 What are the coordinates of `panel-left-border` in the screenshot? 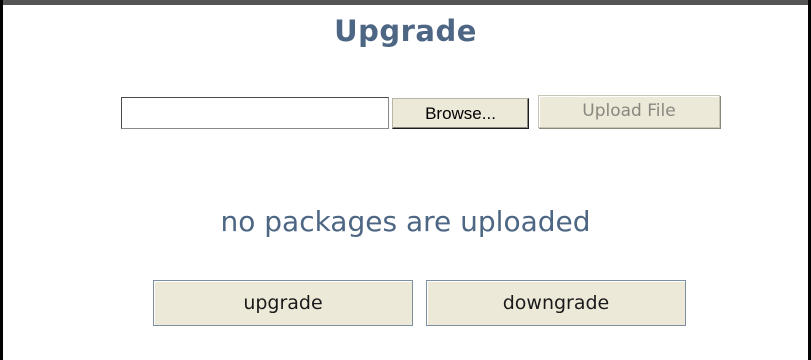 It's located at (1, 180).